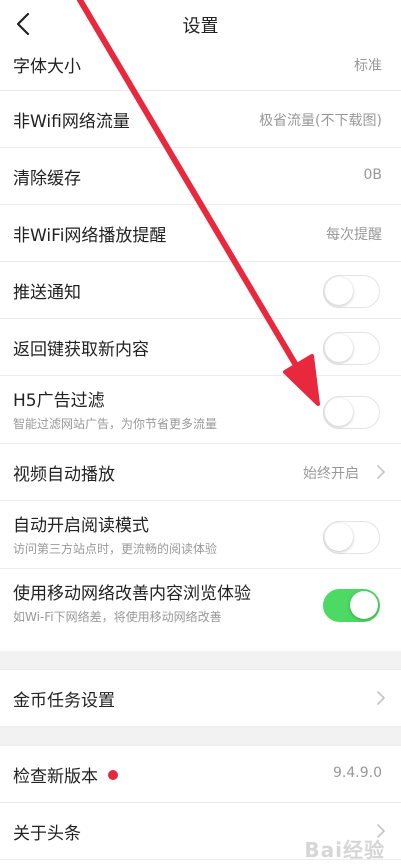 This screenshot has width=401, height=867. I want to click on check-update-label: 检查新版本, so click(55, 777).